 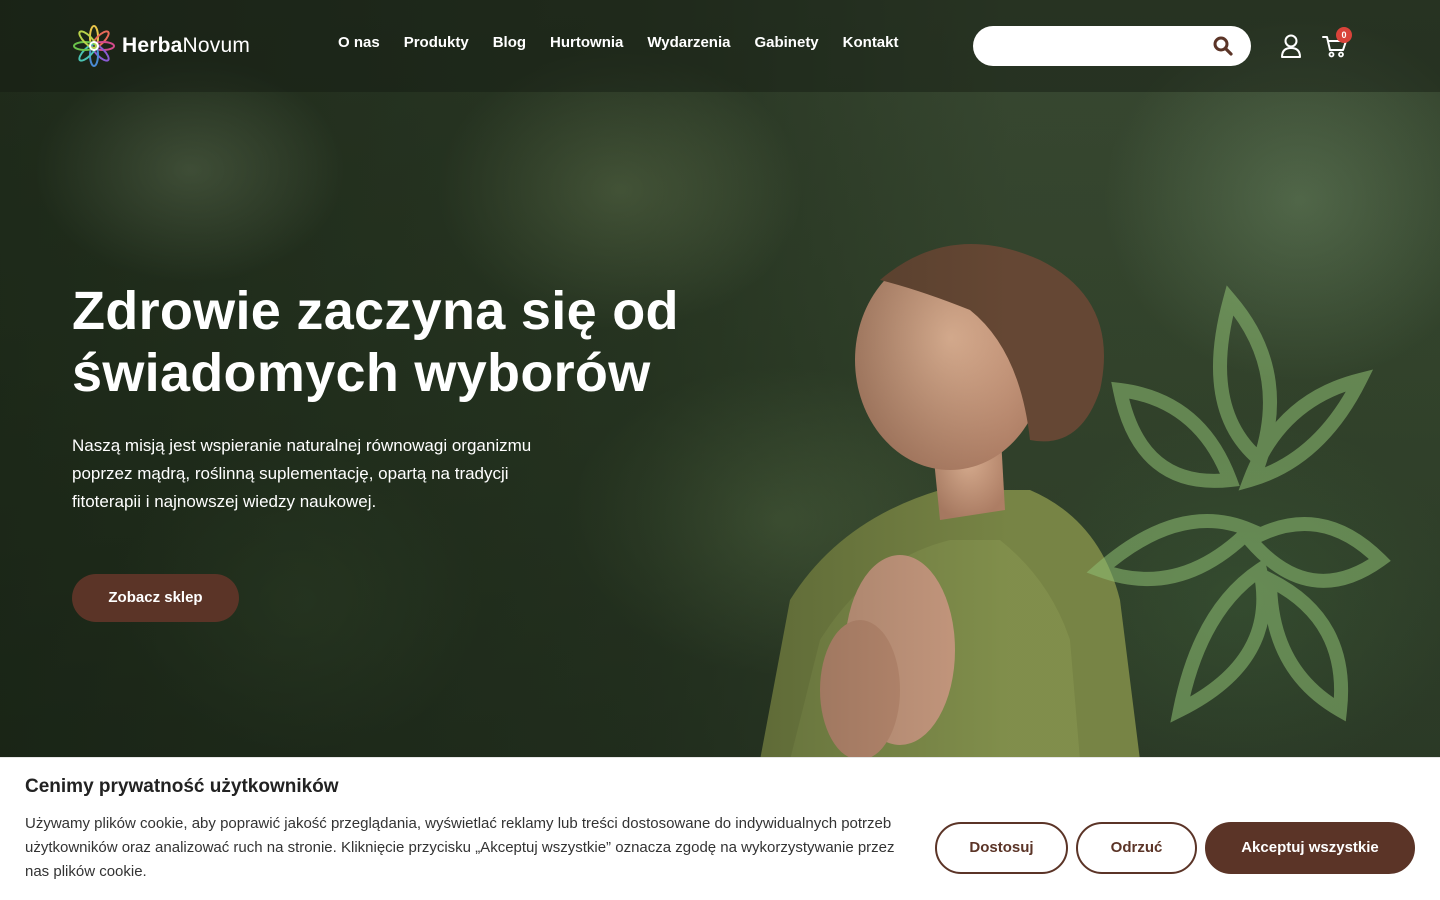 What do you see at coordinates (786, 42) in the screenshot?
I see `nav-item-gabinety: Gabinety` at bounding box center [786, 42].